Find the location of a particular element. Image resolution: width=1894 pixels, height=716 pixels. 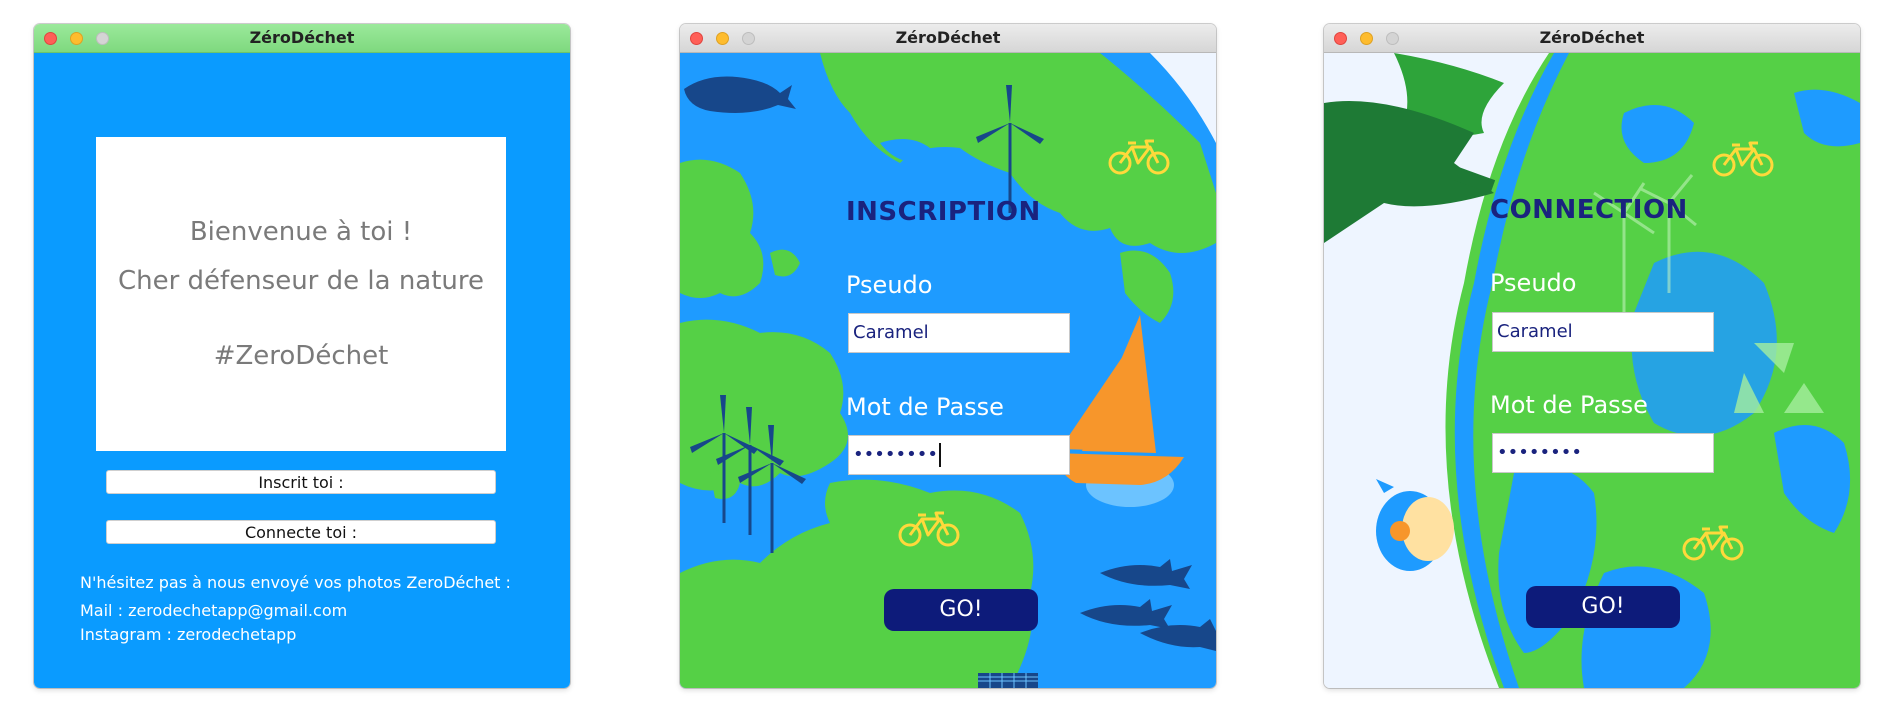

login-button: Connecte toi : is located at coordinates (301, 532).